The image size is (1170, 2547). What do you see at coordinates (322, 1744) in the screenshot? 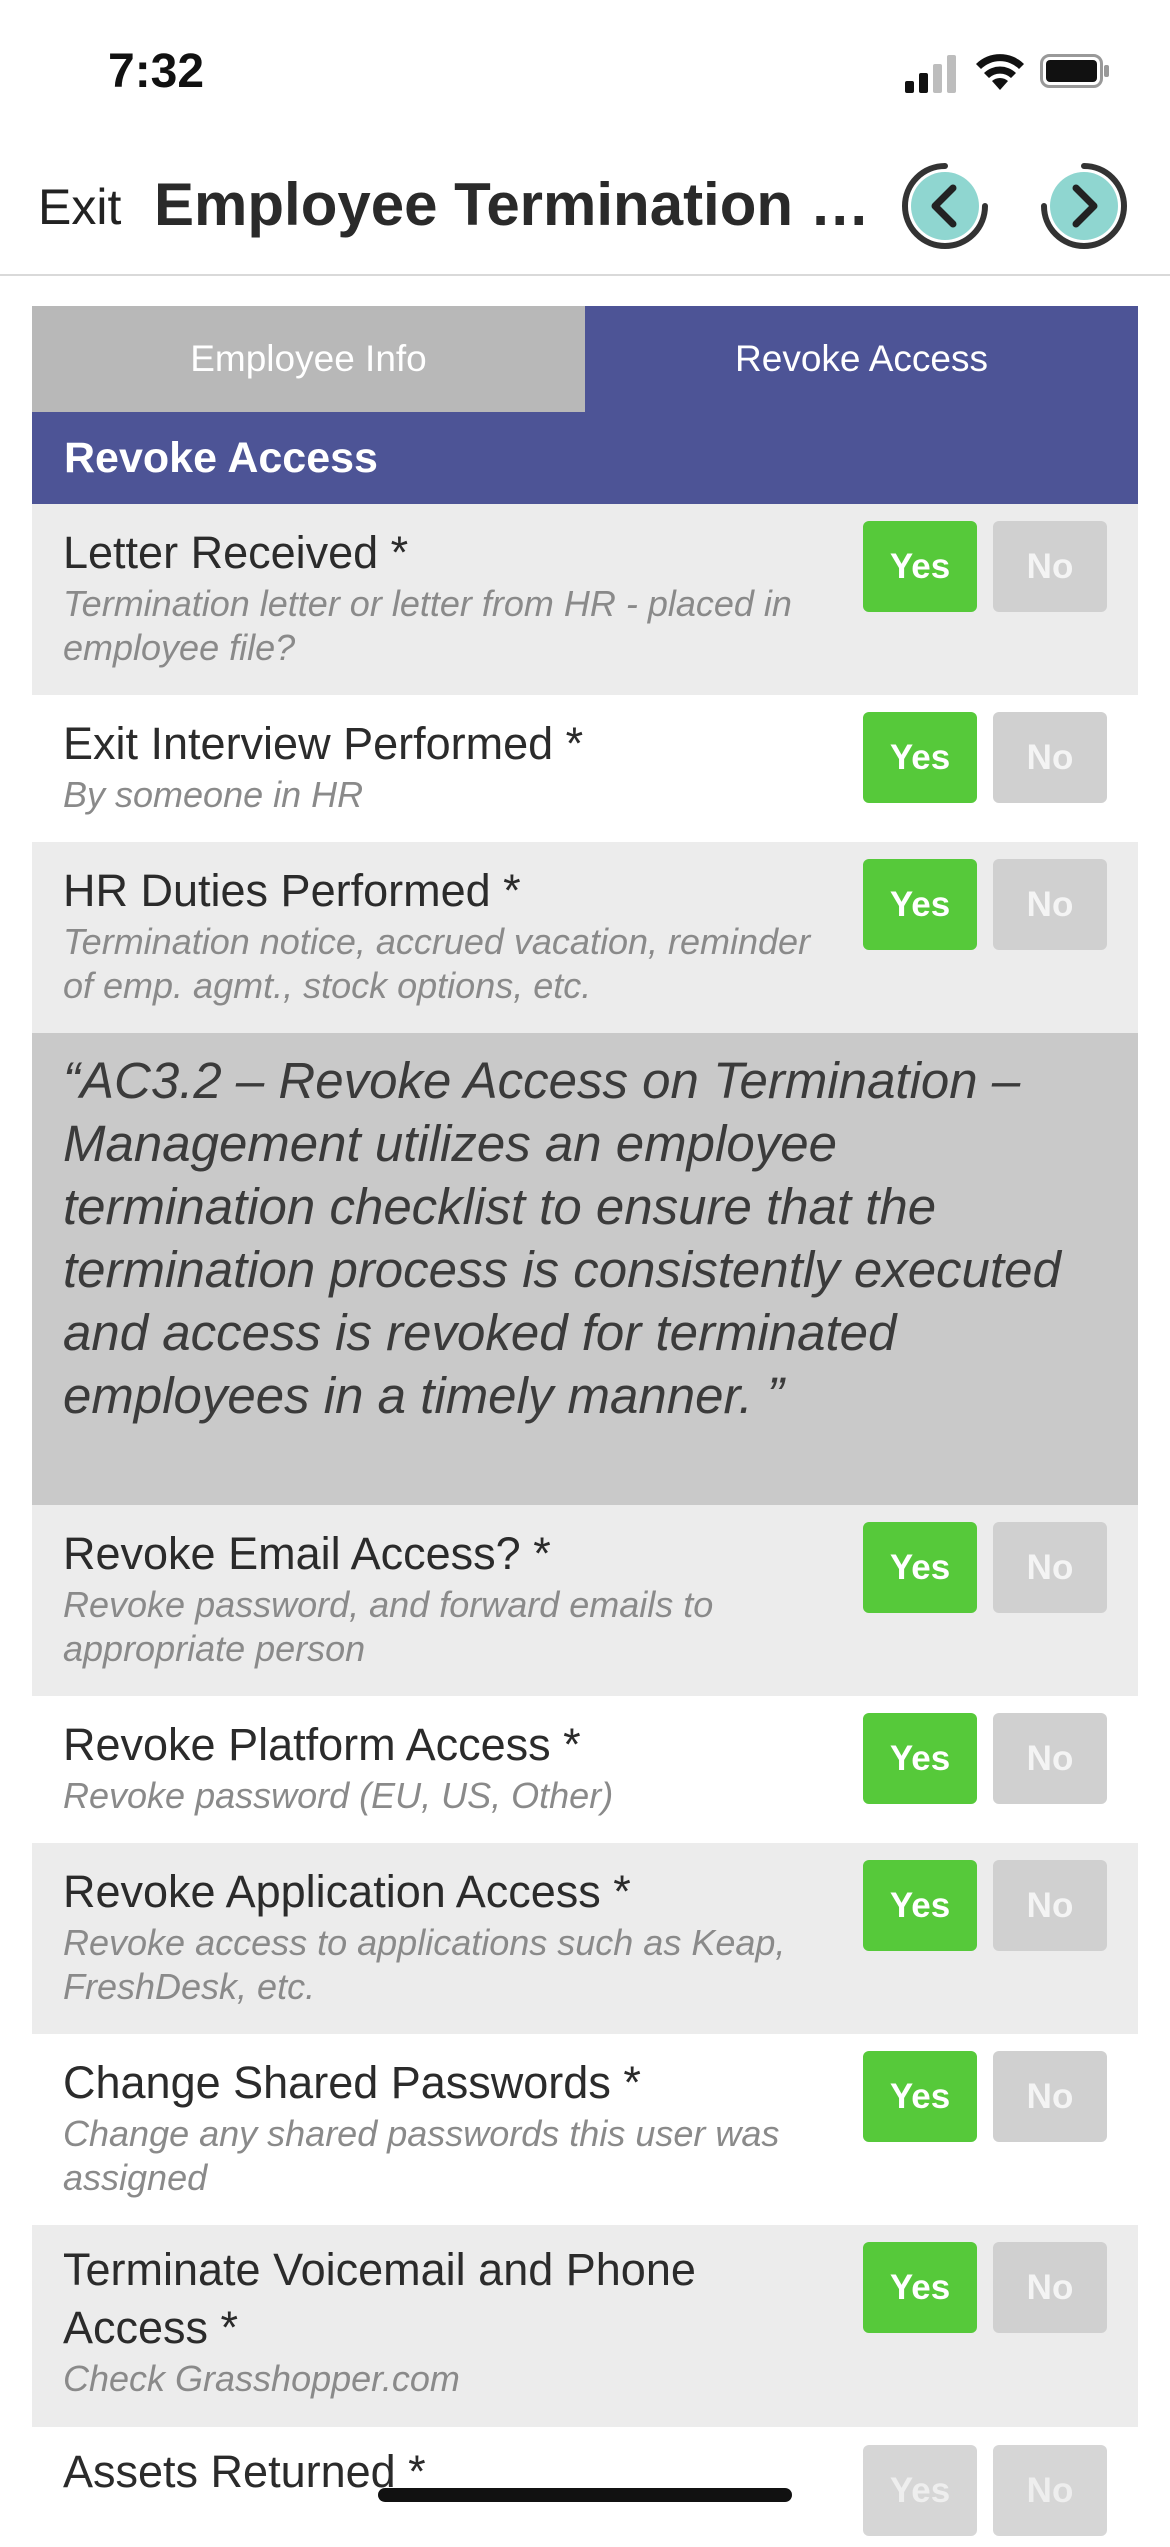
I see `item-title: Revoke Platform Access *` at bounding box center [322, 1744].